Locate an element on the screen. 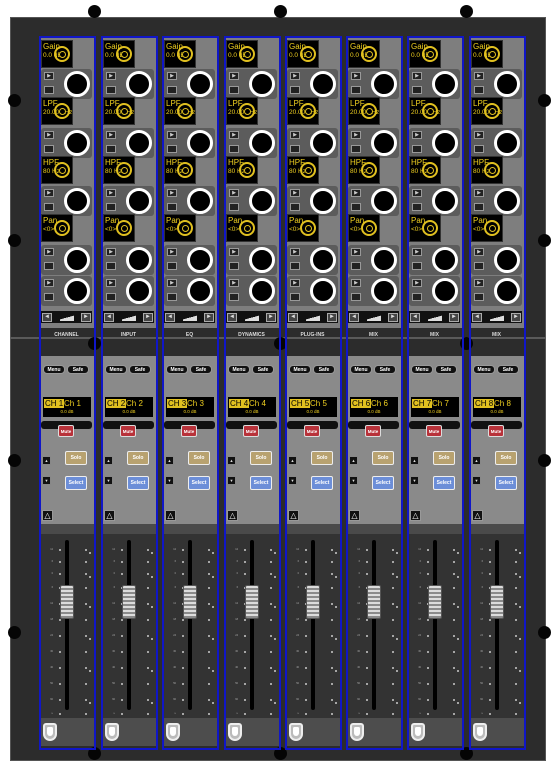  section-label: PLUG-INS is located at coordinates (312, 335).